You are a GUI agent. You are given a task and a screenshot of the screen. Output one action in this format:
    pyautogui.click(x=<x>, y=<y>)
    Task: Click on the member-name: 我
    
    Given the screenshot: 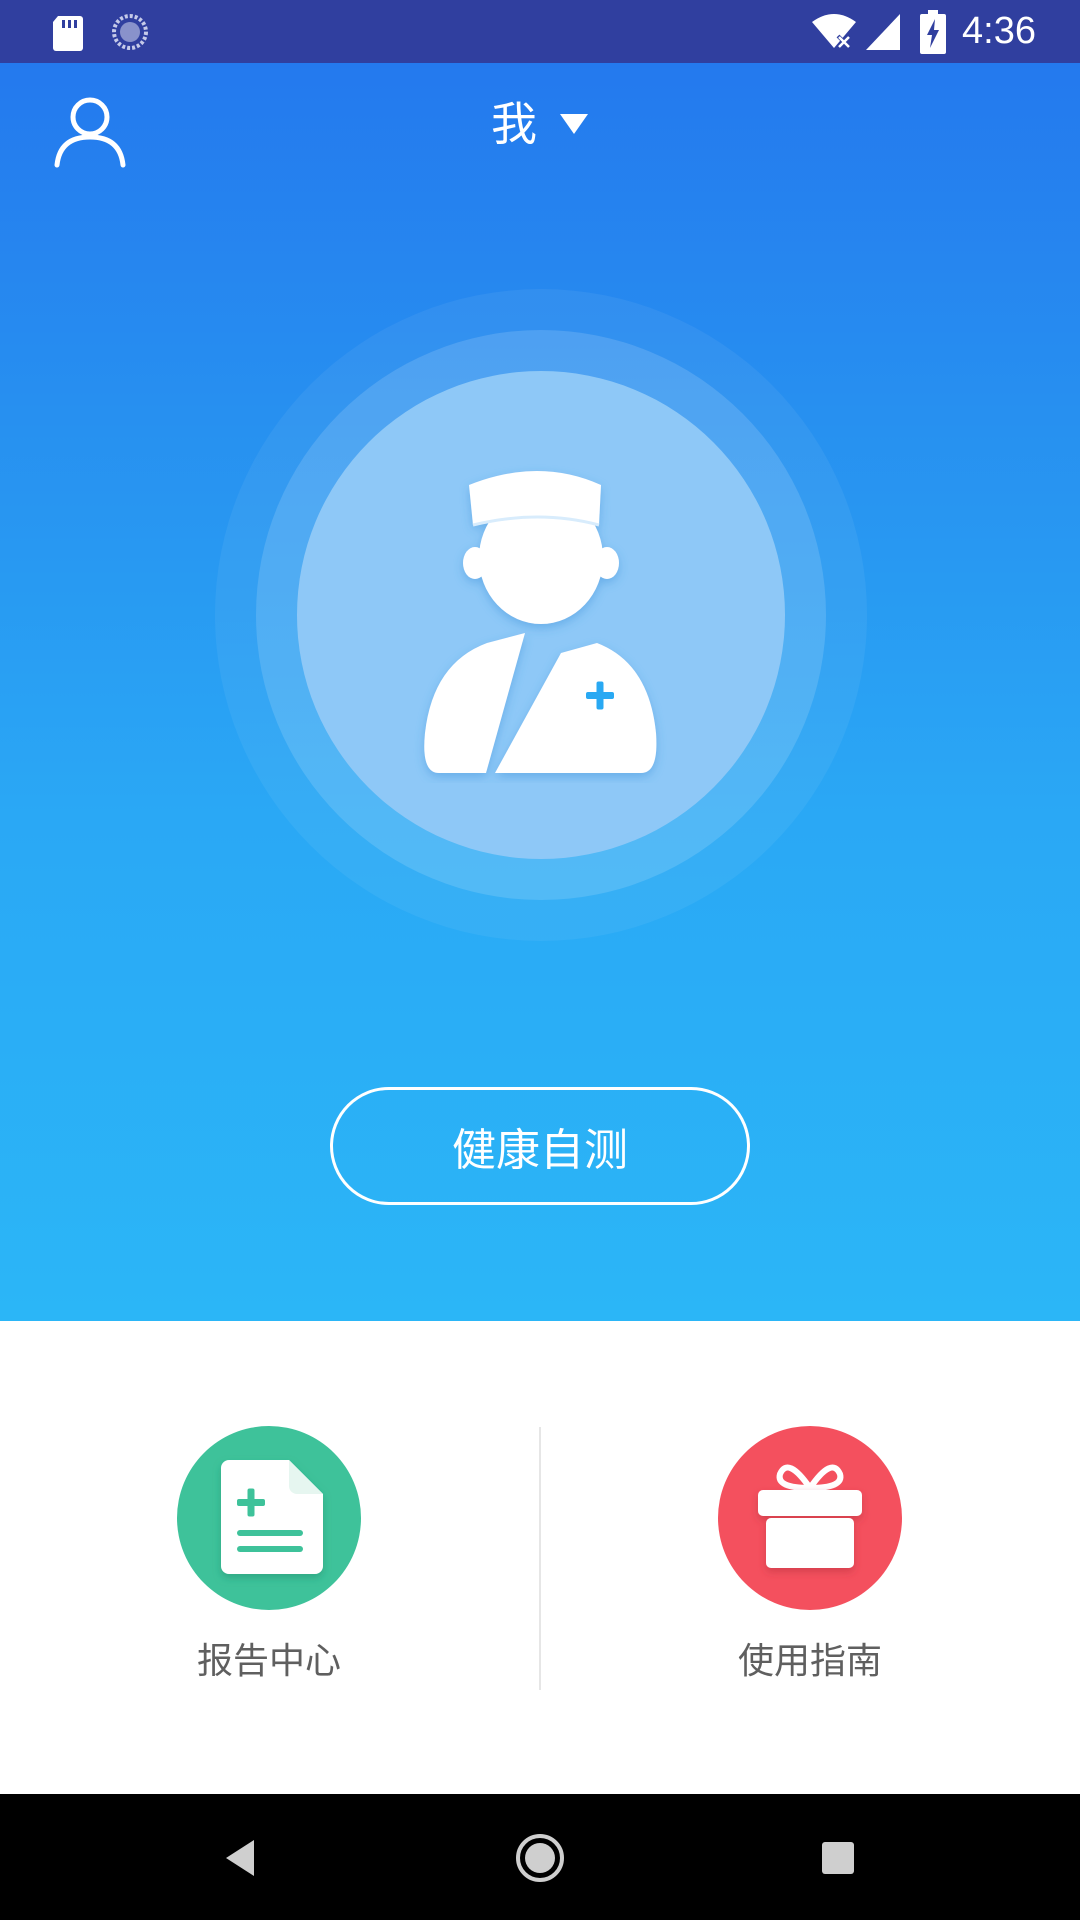 What is the action you would take?
    pyautogui.click(x=514, y=124)
    